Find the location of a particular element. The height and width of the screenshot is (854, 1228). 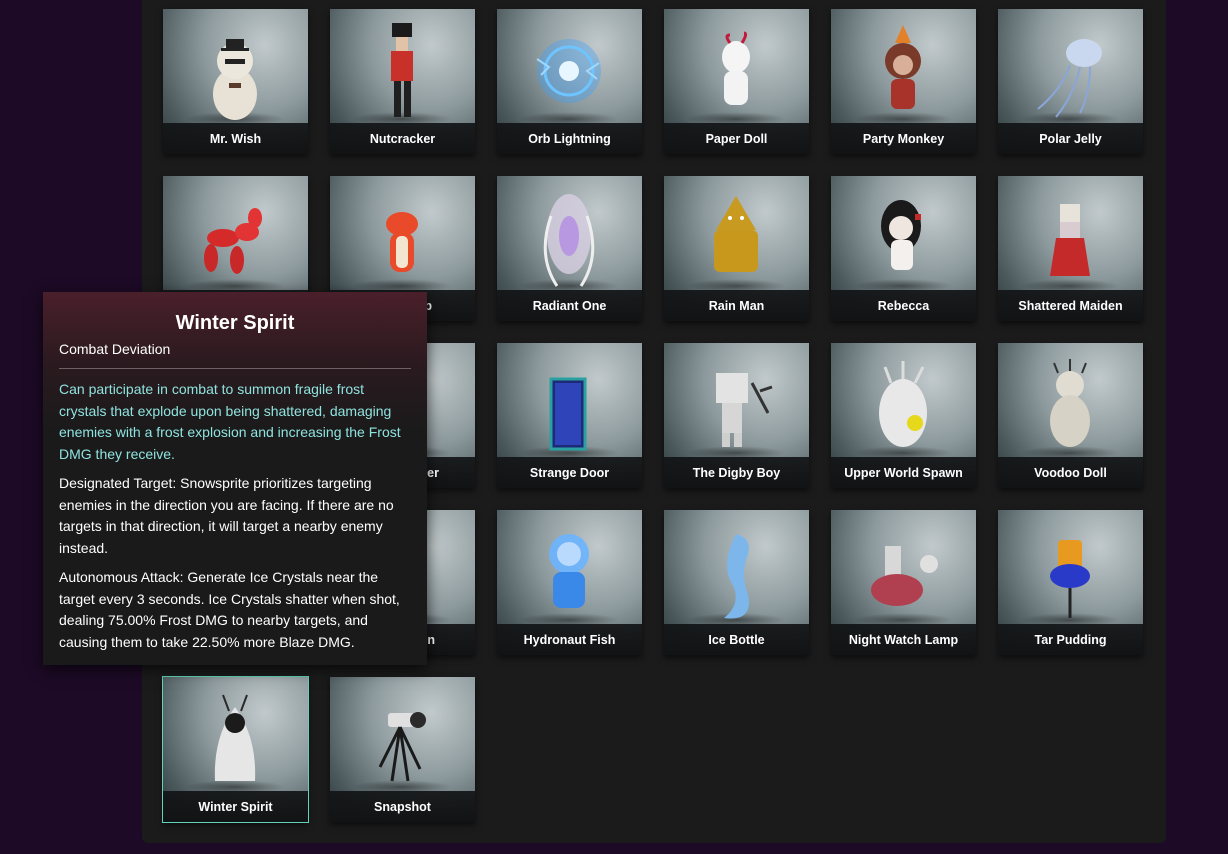

tar-pudding-icon is located at coordinates (1070, 570).